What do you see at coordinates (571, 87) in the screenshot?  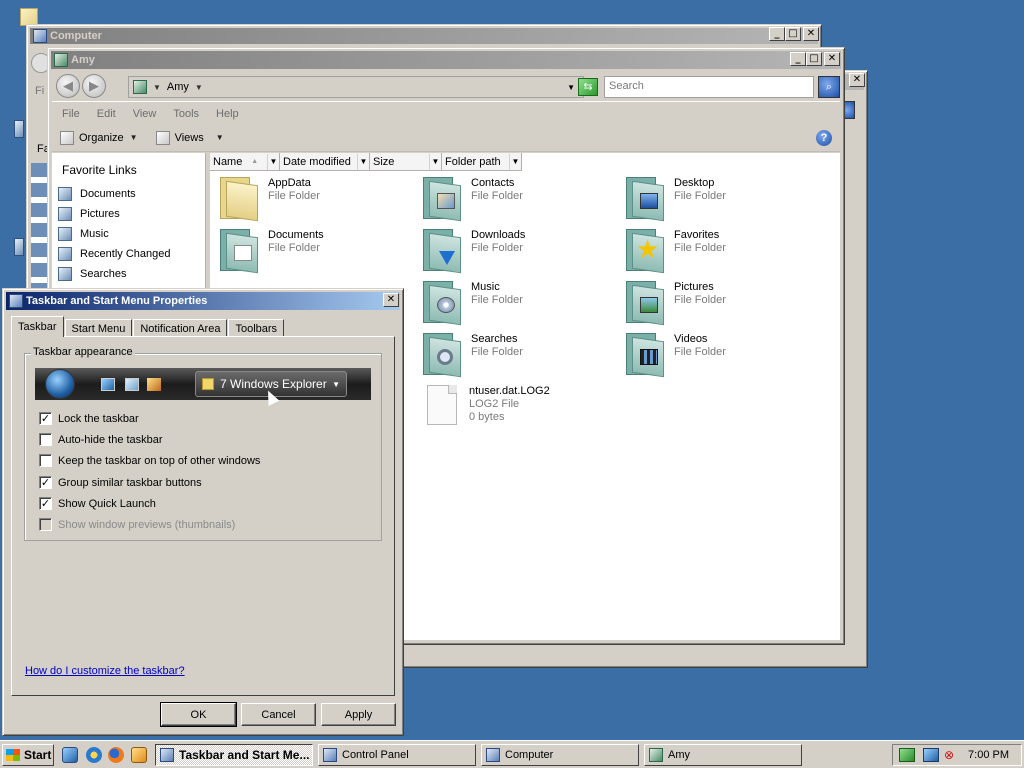 I see `address-dropdown-icon: ▼` at bounding box center [571, 87].